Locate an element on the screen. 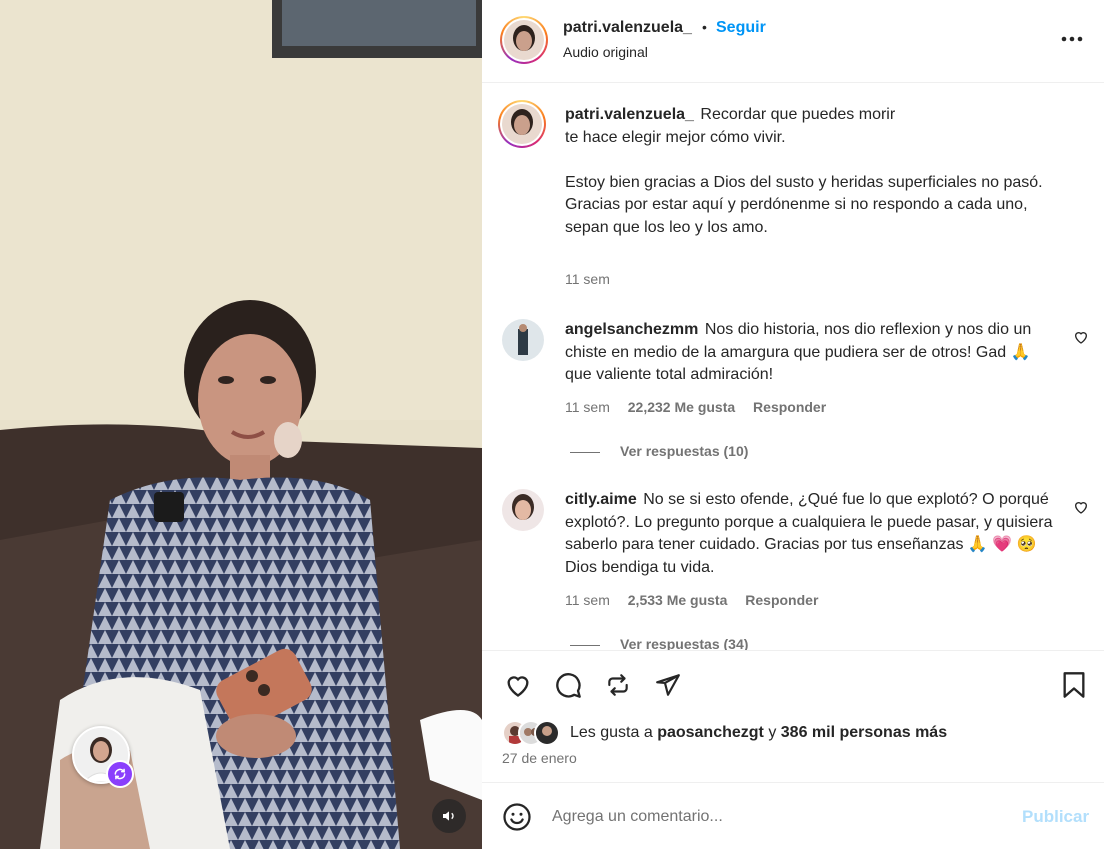  comment-meta: 11 sem 2,533 Me gusta Responder is located at coordinates (698, 600).